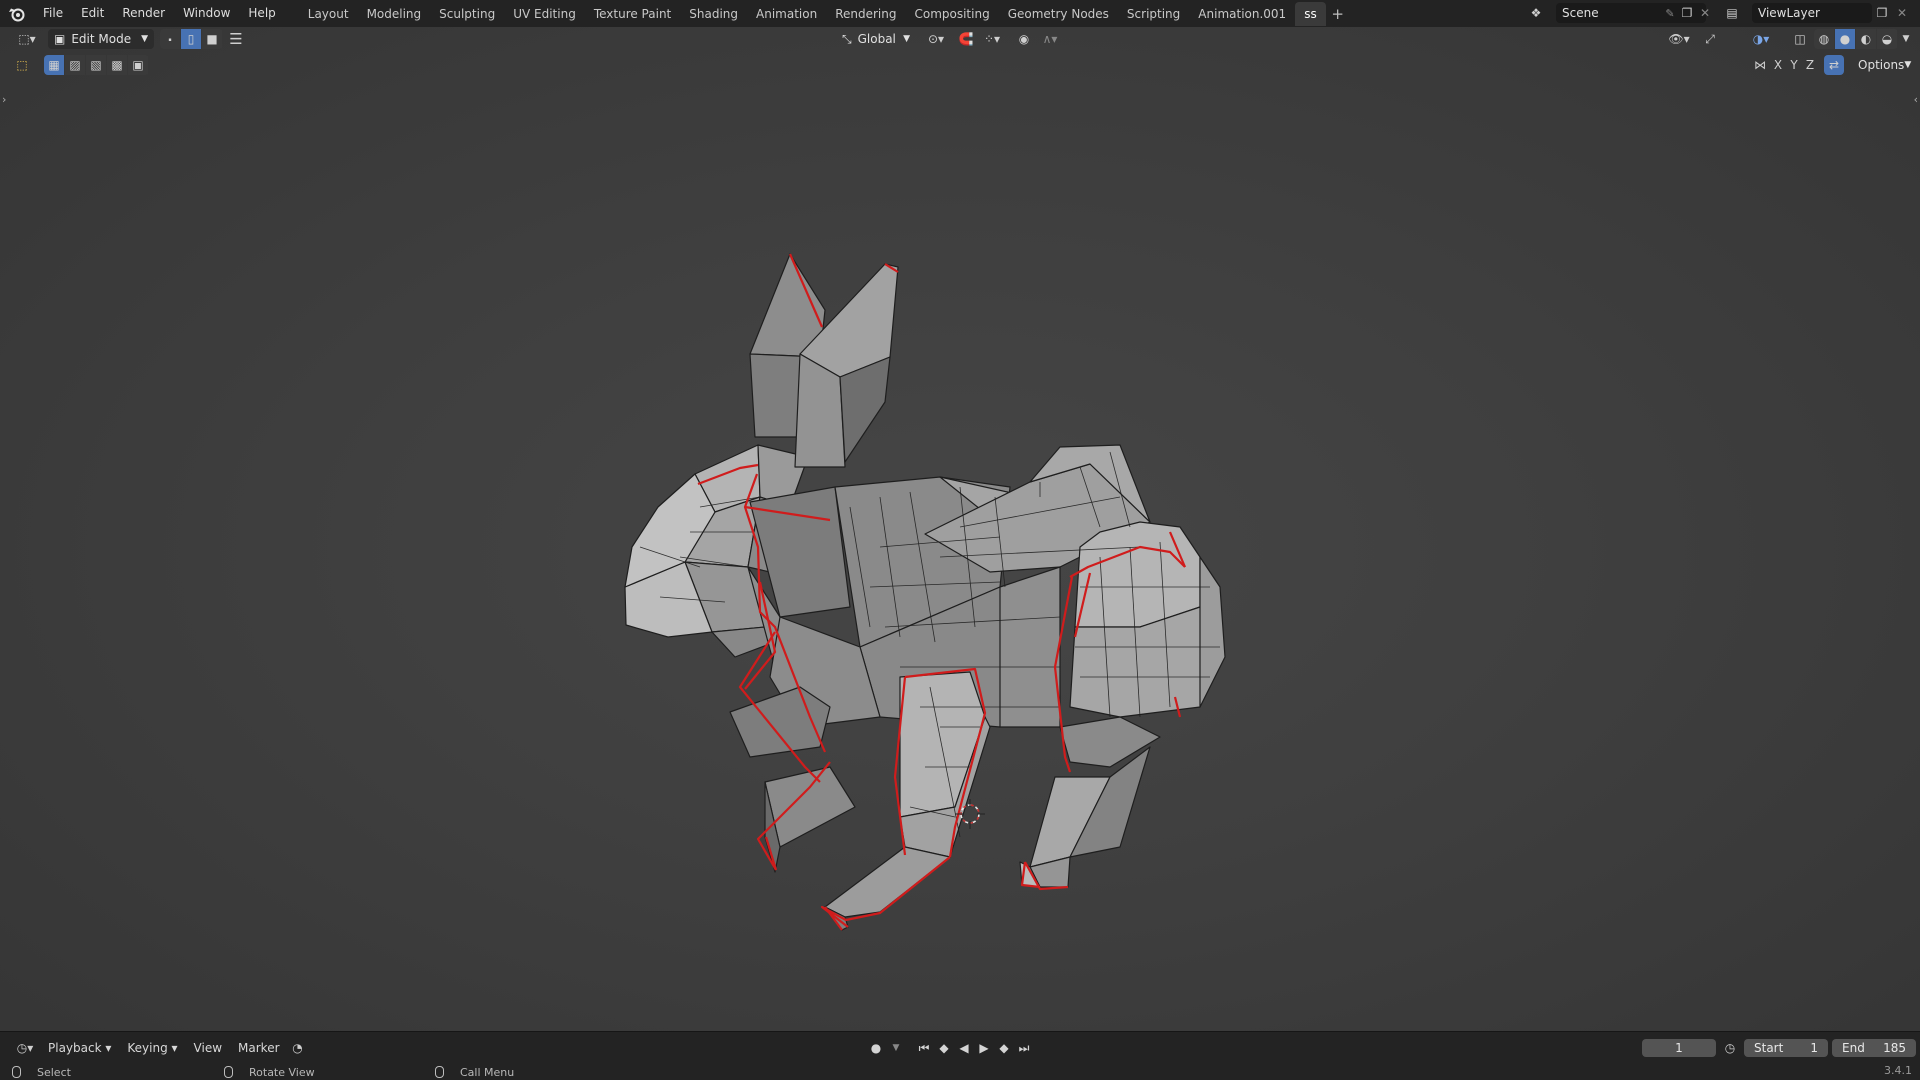  Describe the element at coordinates (1789, 13) in the screenshot. I see `viewlayer-name: ViewLayer` at that location.